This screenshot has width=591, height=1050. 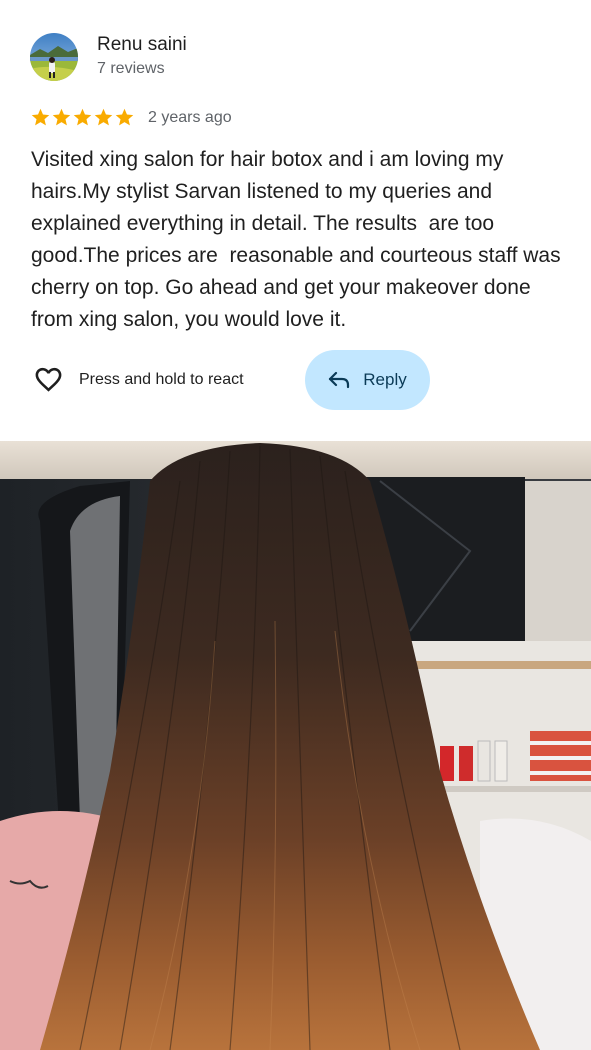 I want to click on avatar, so click(x=54, y=57).